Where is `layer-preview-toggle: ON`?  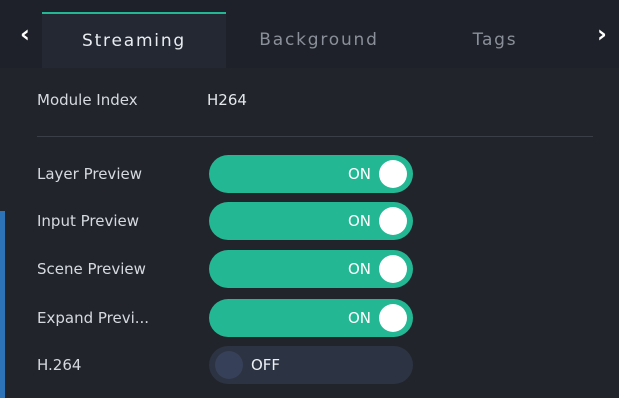 layer-preview-toggle: ON is located at coordinates (311, 174).